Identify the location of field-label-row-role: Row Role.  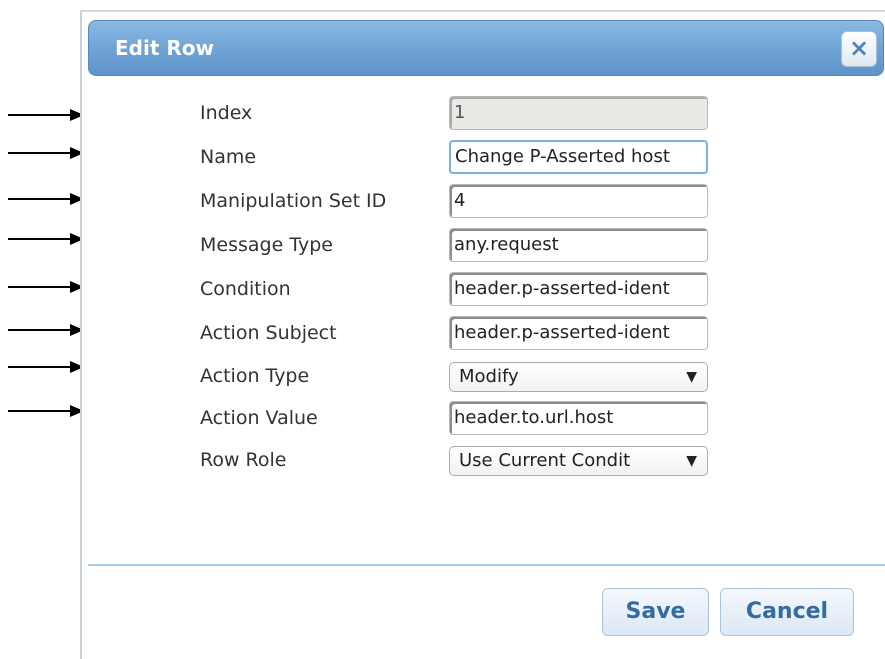
(243, 460).